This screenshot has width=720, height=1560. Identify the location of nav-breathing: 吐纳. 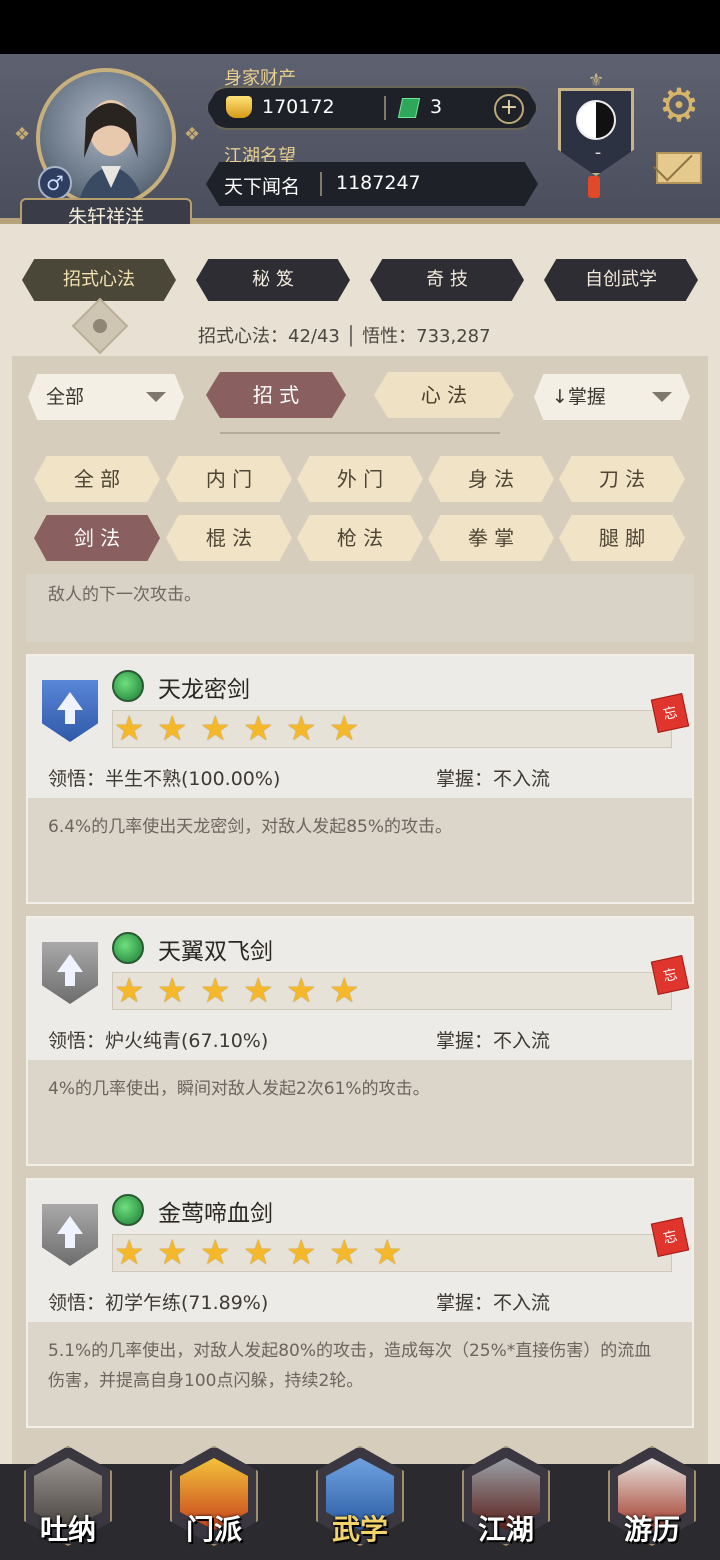
(68, 1500).